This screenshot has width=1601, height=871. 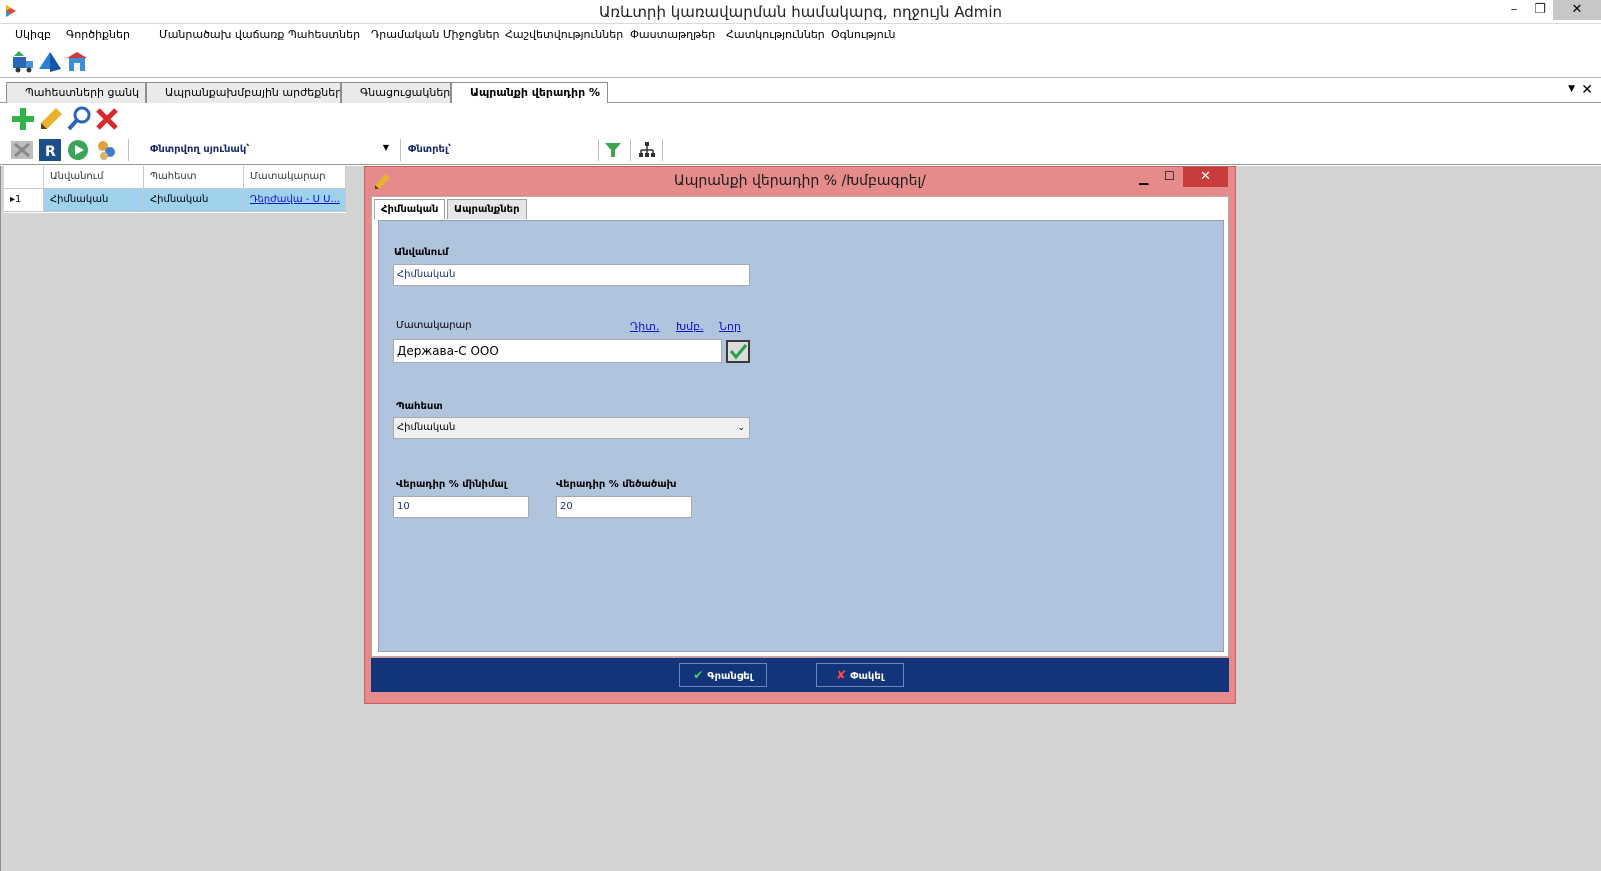 I want to click on tab-warehouse-list: Պահեստների ցանկ, so click(x=76, y=92).